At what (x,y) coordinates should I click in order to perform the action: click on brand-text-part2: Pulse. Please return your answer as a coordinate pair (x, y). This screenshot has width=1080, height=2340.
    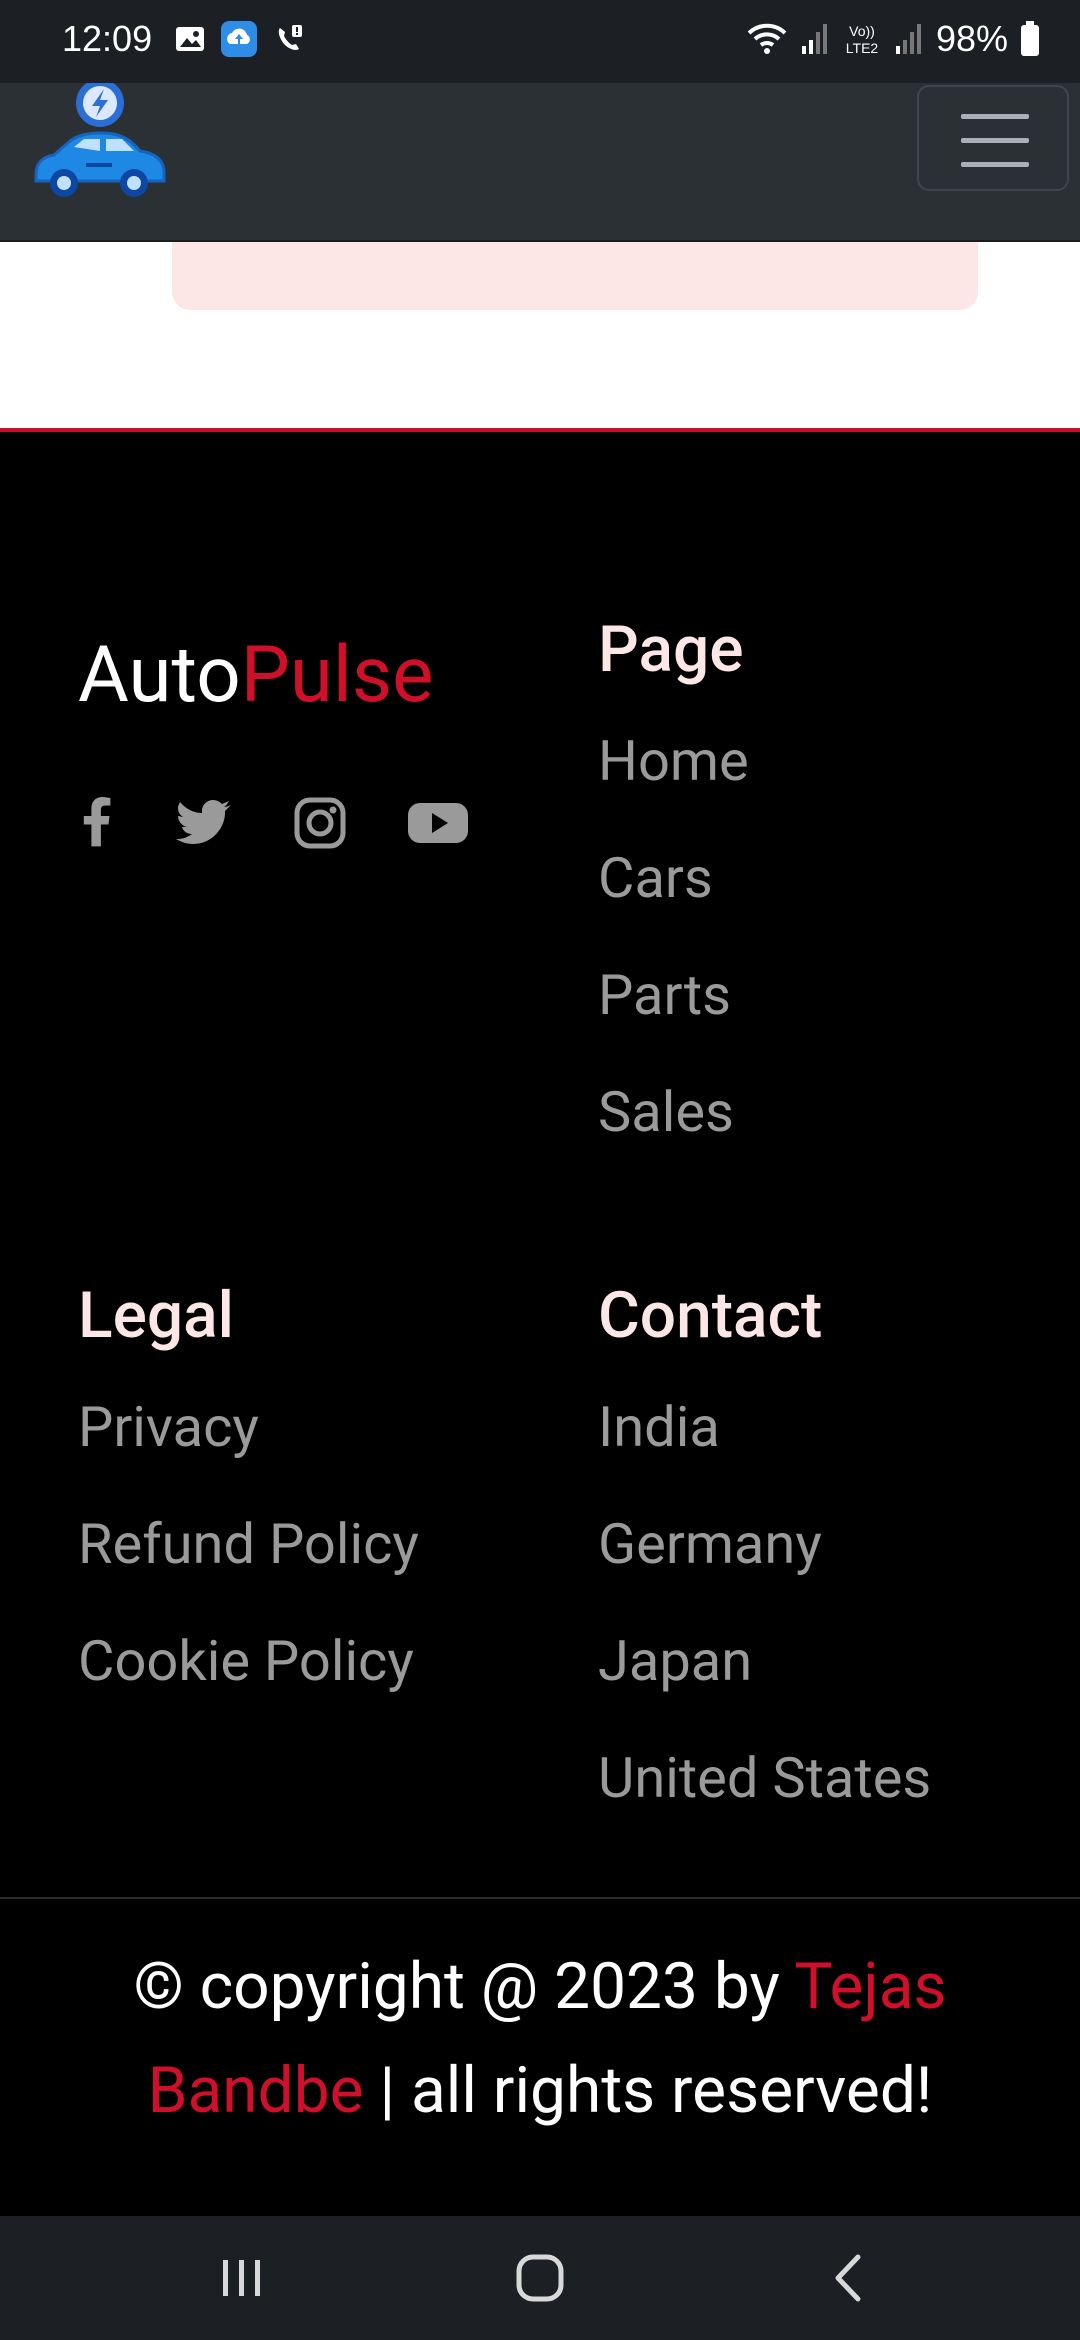
    Looking at the image, I should click on (337, 675).